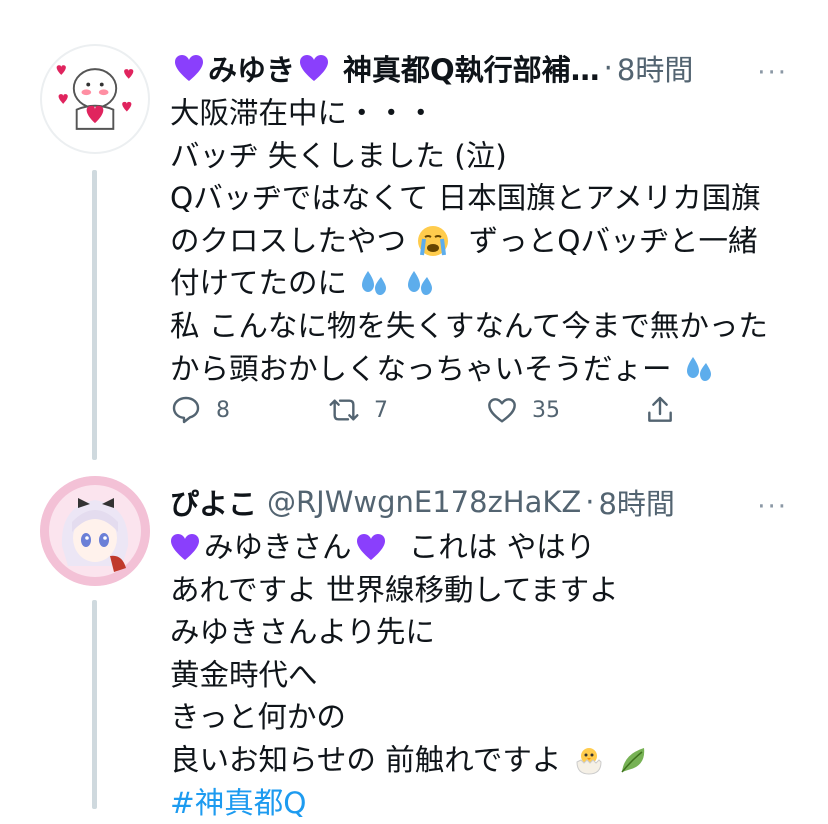  What do you see at coordinates (469, 325) in the screenshot?
I see `tweet-line: 私 こんなに物を失くすなんて今まで無かった` at bounding box center [469, 325].